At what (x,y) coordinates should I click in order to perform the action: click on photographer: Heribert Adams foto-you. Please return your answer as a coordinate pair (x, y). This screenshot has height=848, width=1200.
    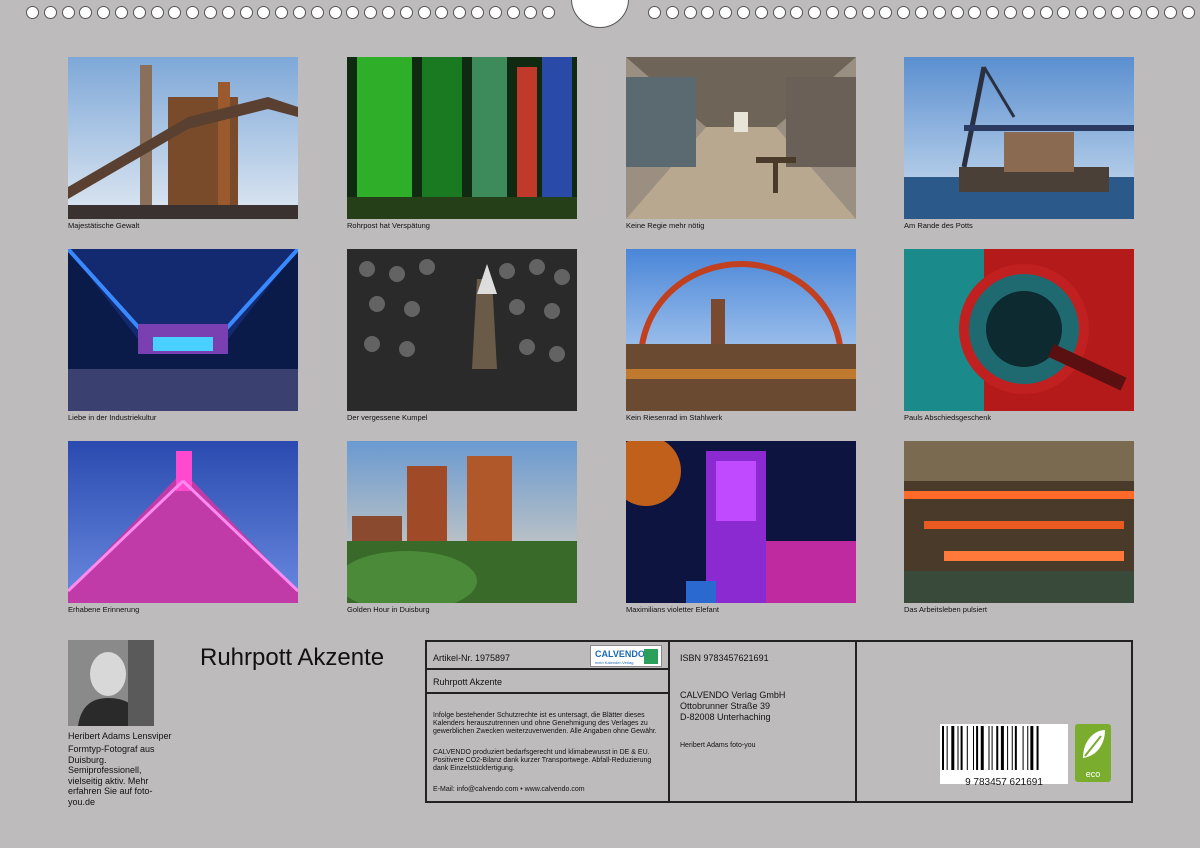
    Looking at the image, I should click on (718, 745).